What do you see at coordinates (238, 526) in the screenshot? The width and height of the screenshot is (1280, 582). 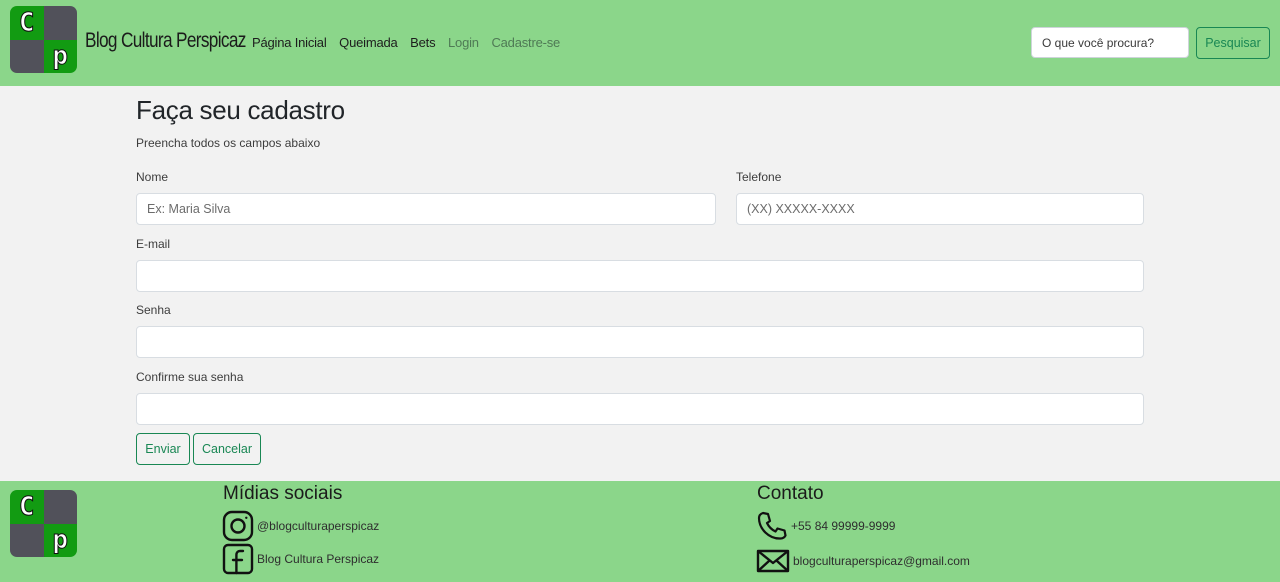 I see `instagram-icon` at bounding box center [238, 526].